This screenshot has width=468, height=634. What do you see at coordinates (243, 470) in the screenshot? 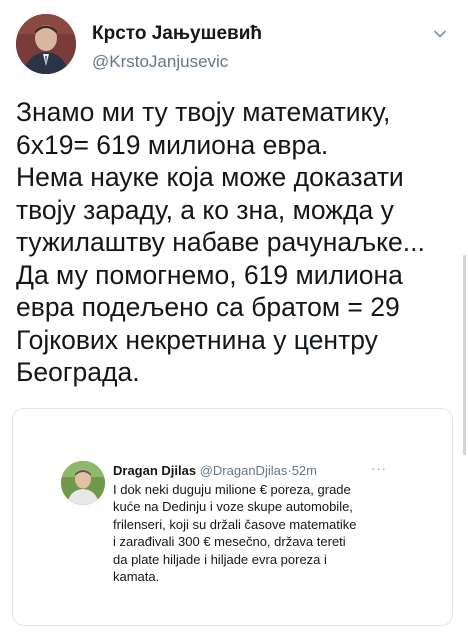
I see `quoted-author-handle: @DraganDjilas` at bounding box center [243, 470].